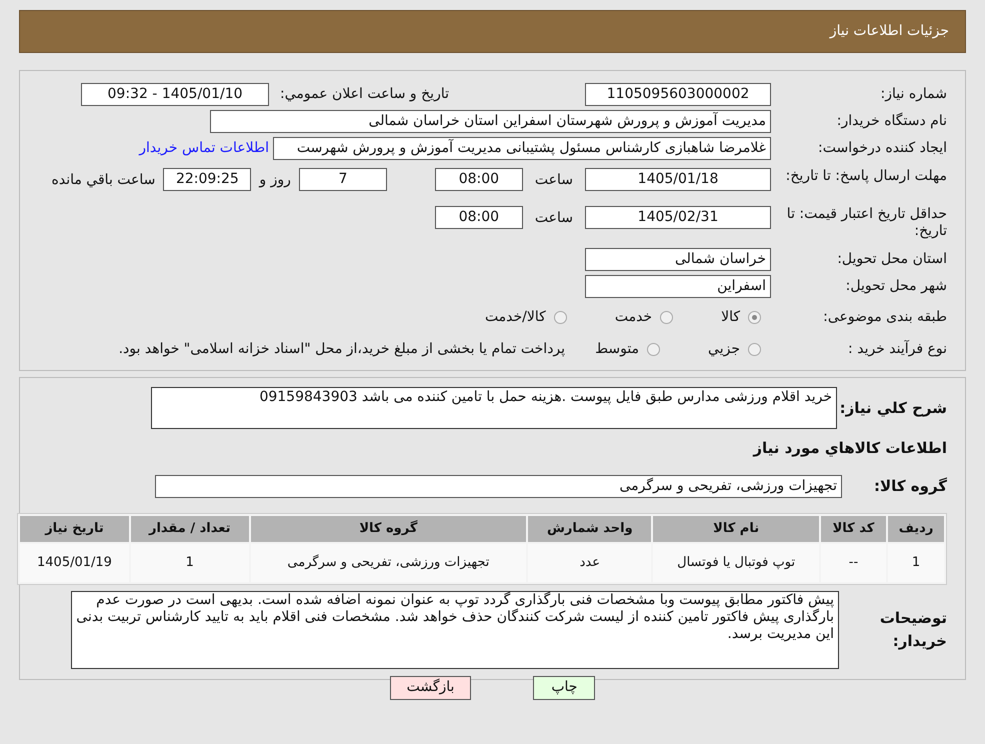  I want to click on text-field: 1105095603000002, so click(678, 94).